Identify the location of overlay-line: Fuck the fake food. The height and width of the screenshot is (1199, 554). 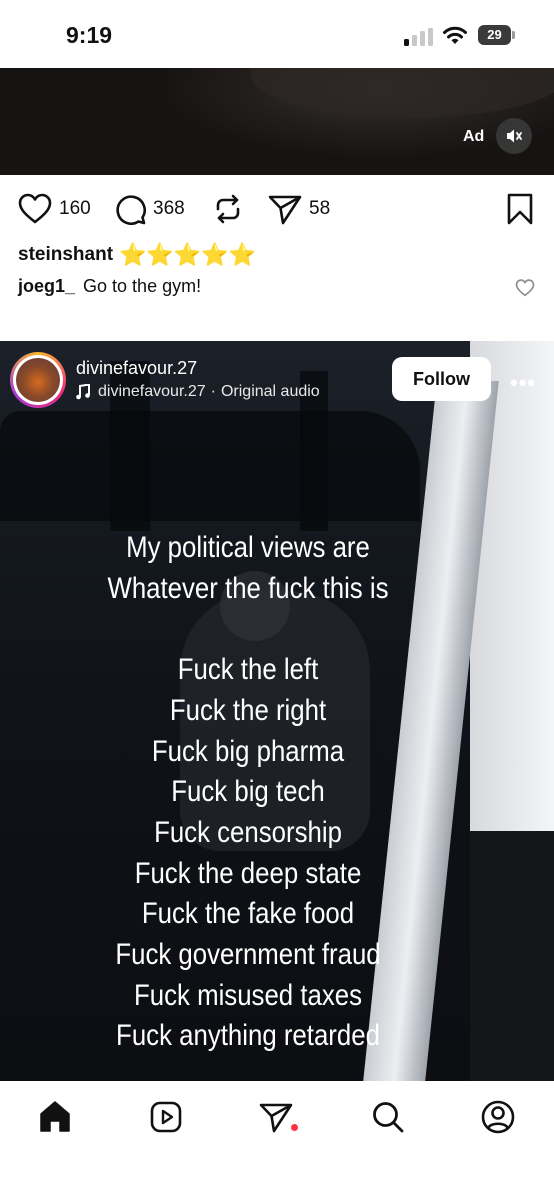
(248, 914).